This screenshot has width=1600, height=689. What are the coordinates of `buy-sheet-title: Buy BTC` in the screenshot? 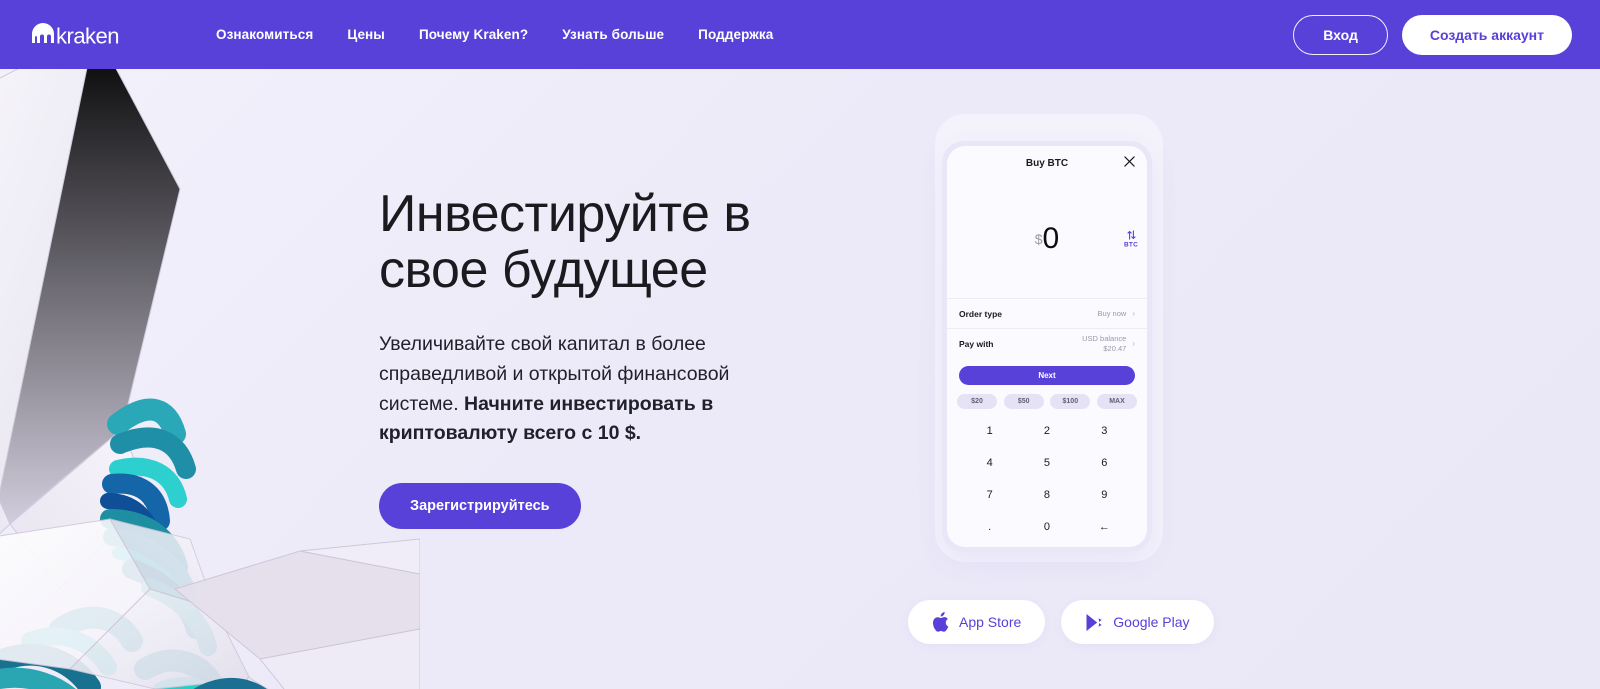 It's located at (1047, 163).